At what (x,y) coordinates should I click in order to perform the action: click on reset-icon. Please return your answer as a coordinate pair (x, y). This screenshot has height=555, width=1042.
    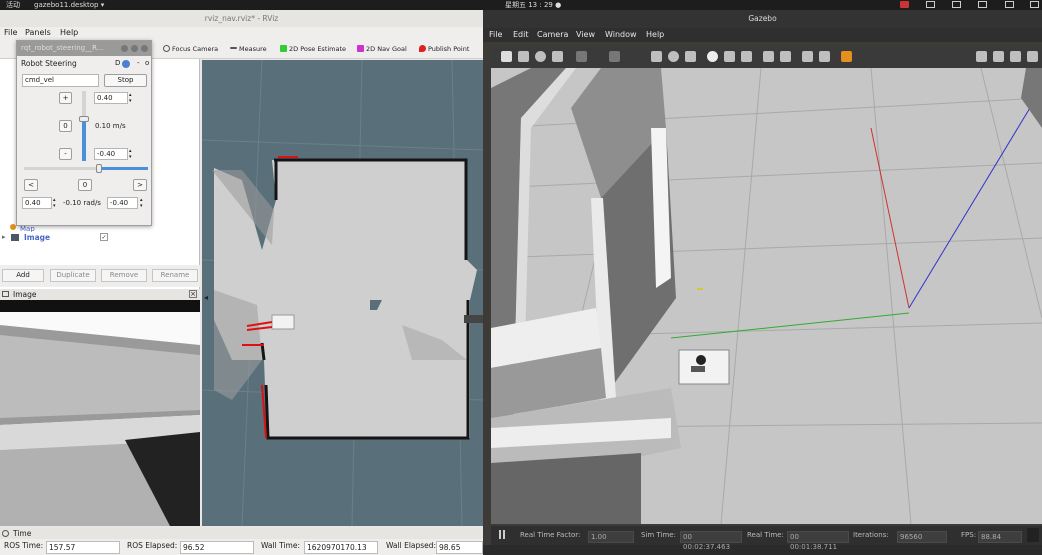
    Looking at the image, I should click on (1033, 535).